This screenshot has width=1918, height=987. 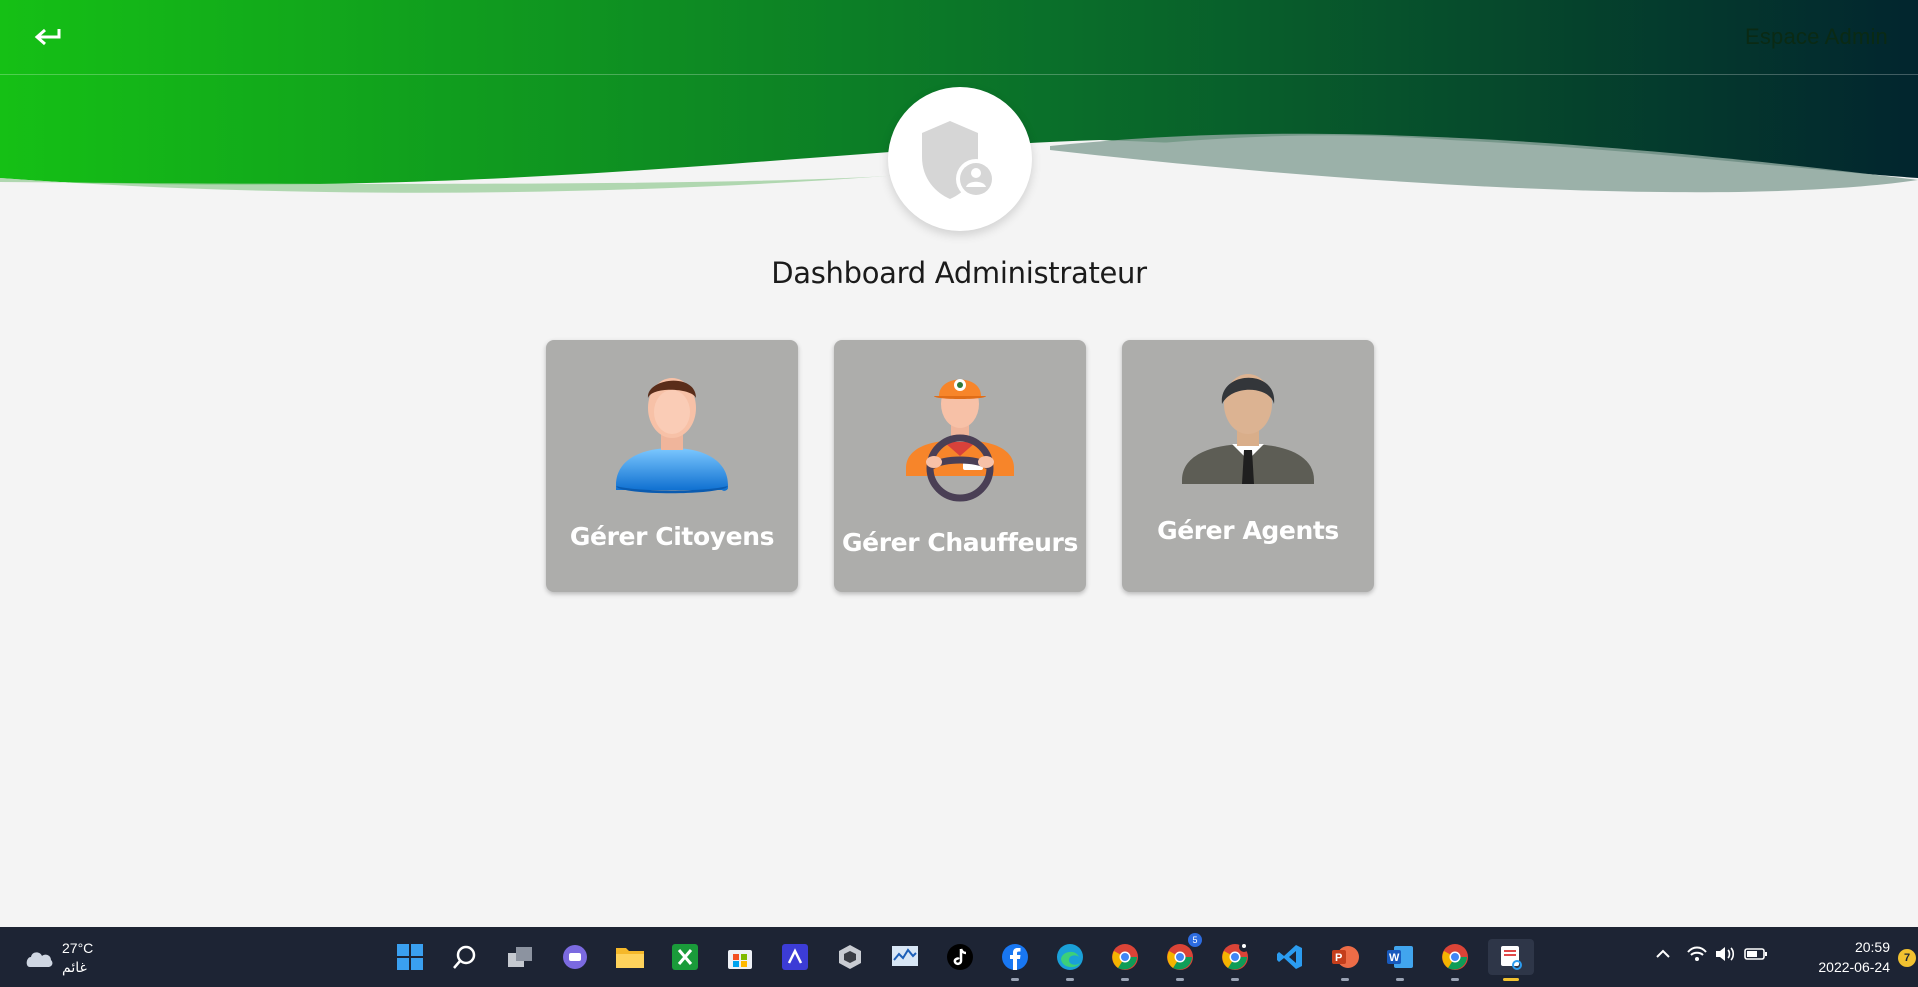 What do you see at coordinates (74, 967) in the screenshot?
I see `weather-condition: غائم` at bounding box center [74, 967].